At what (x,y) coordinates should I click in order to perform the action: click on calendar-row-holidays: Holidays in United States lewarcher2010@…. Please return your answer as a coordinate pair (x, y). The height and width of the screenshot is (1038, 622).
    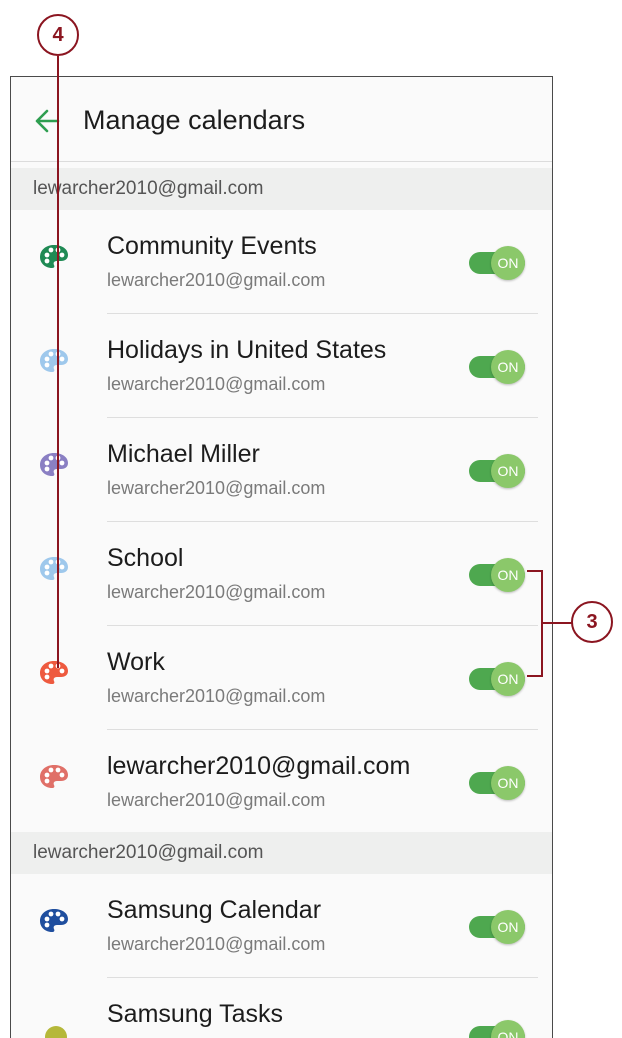
    Looking at the image, I should click on (281, 366).